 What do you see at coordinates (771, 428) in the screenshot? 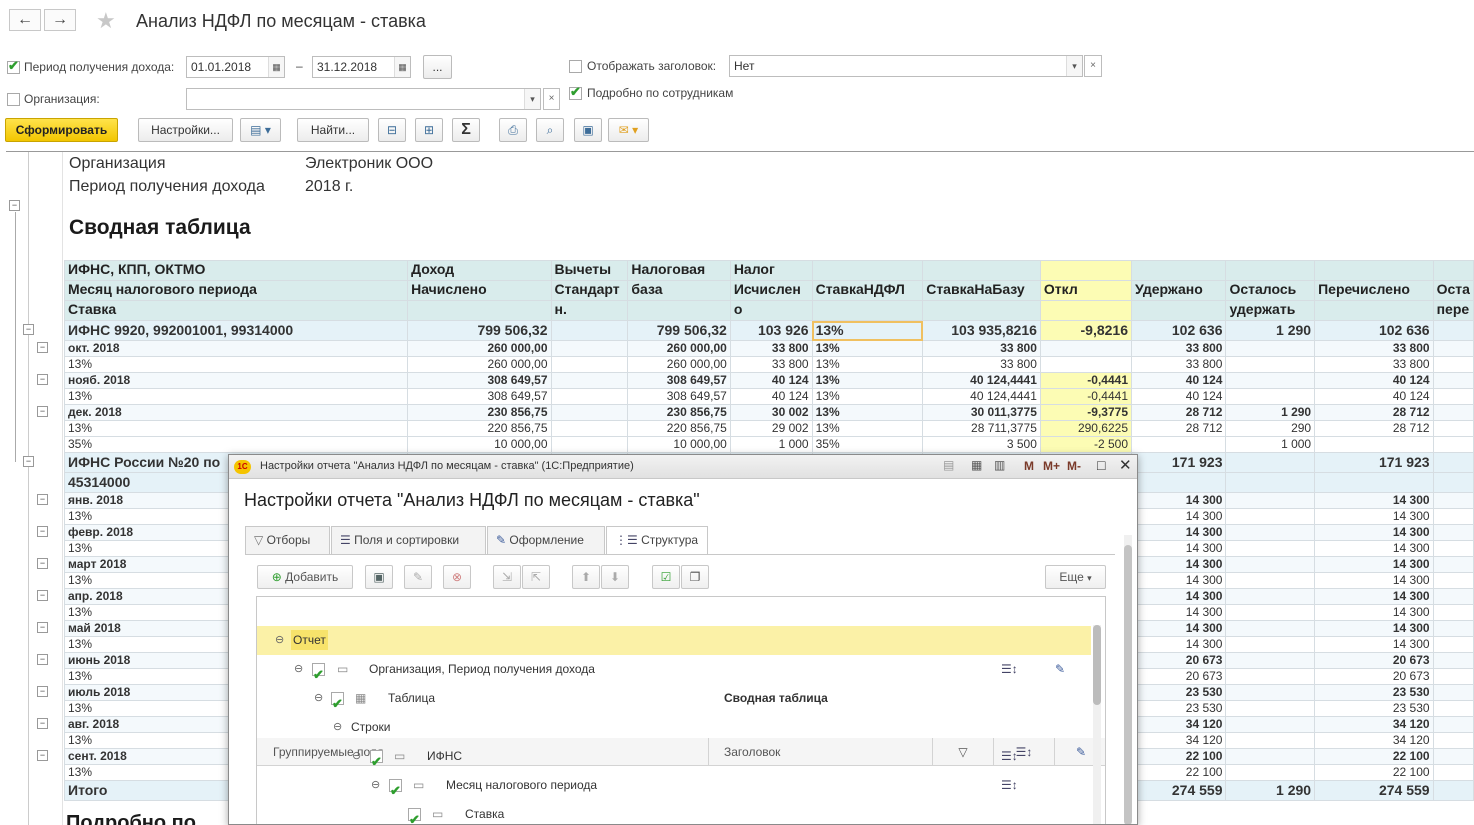
I see `cell-calc: 29 002` at bounding box center [771, 428].